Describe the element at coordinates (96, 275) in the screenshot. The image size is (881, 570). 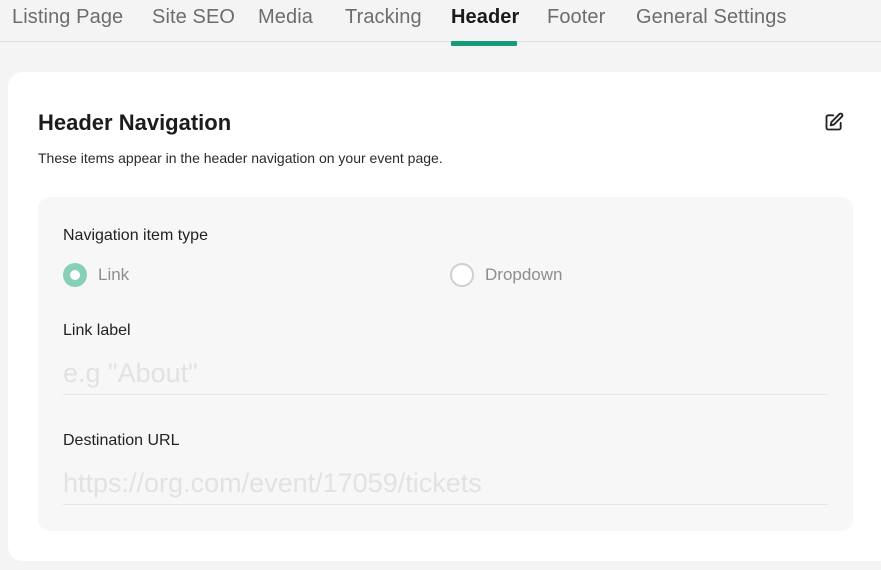
I see `radio-link: Link` at that location.